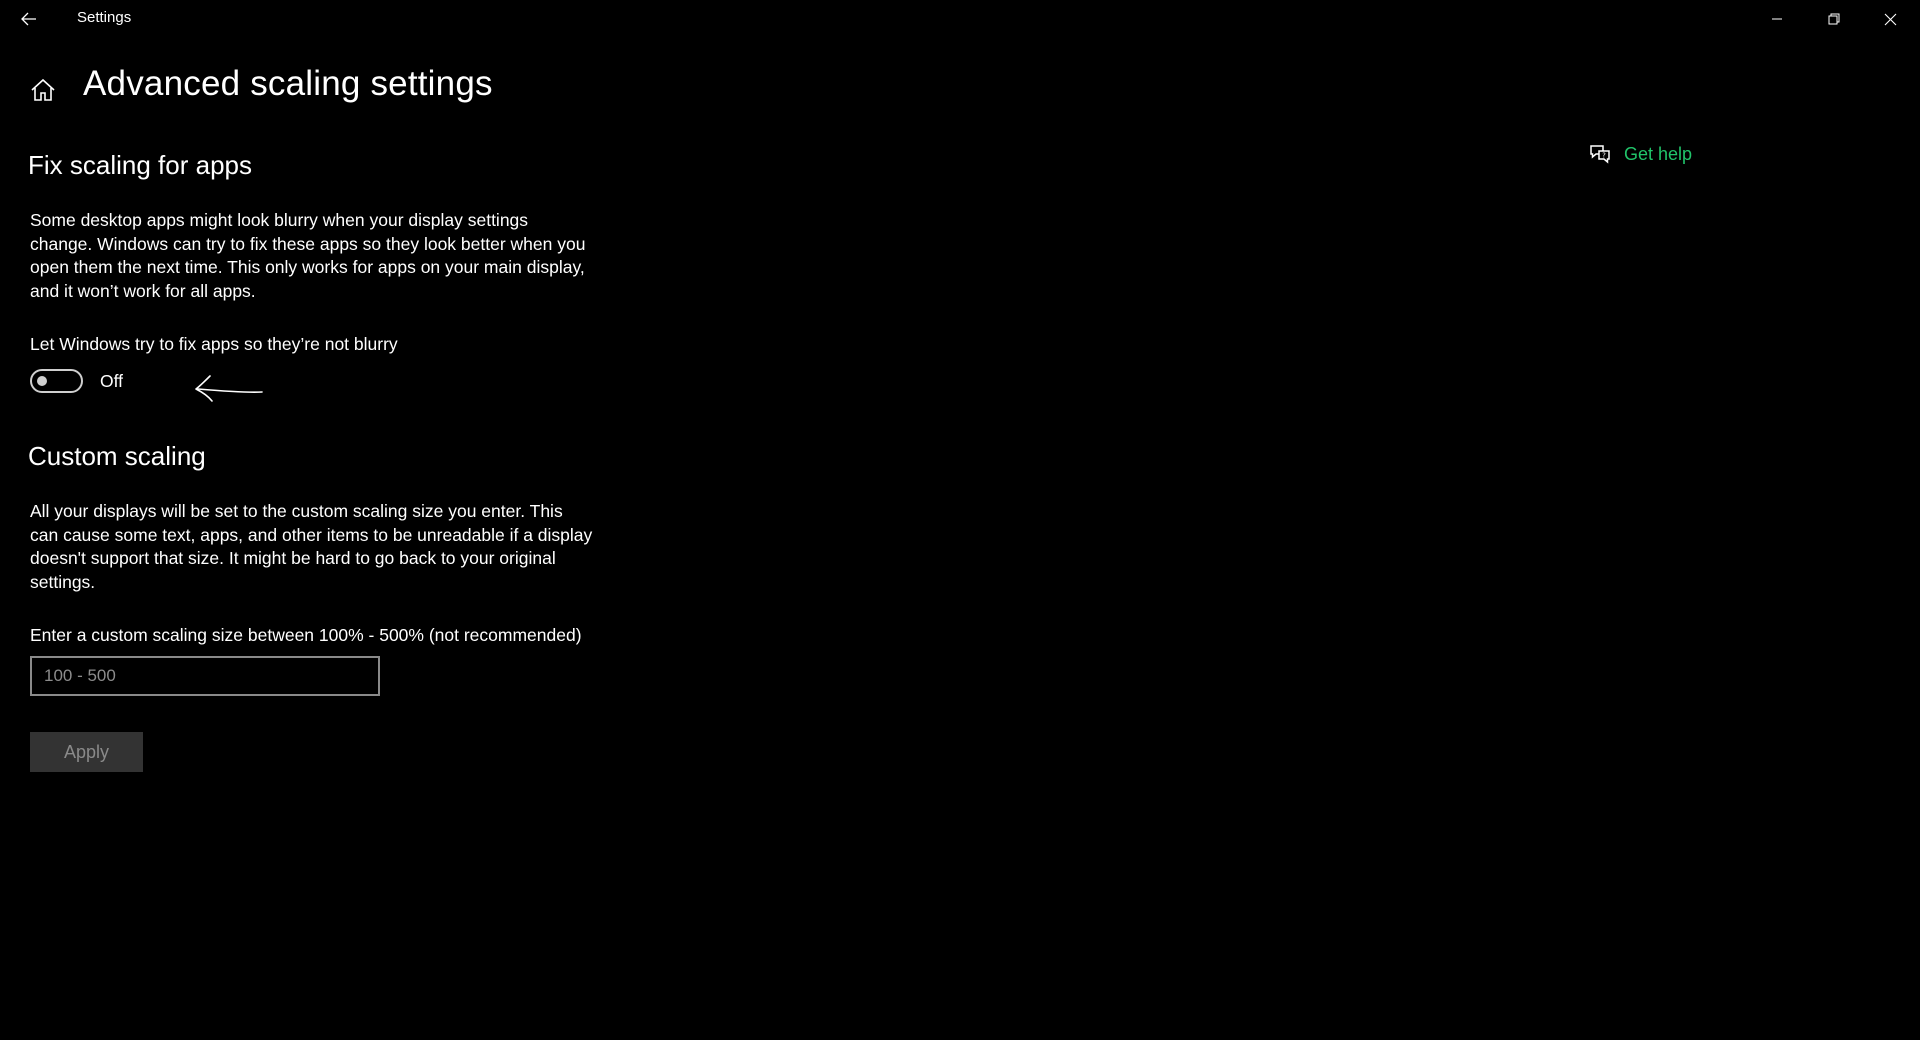 This screenshot has height=1040, width=1920. What do you see at coordinates (229, 388) in the screenshot?
I see `hand-drawn-arrow-icon` at bounding box center [229, 388].